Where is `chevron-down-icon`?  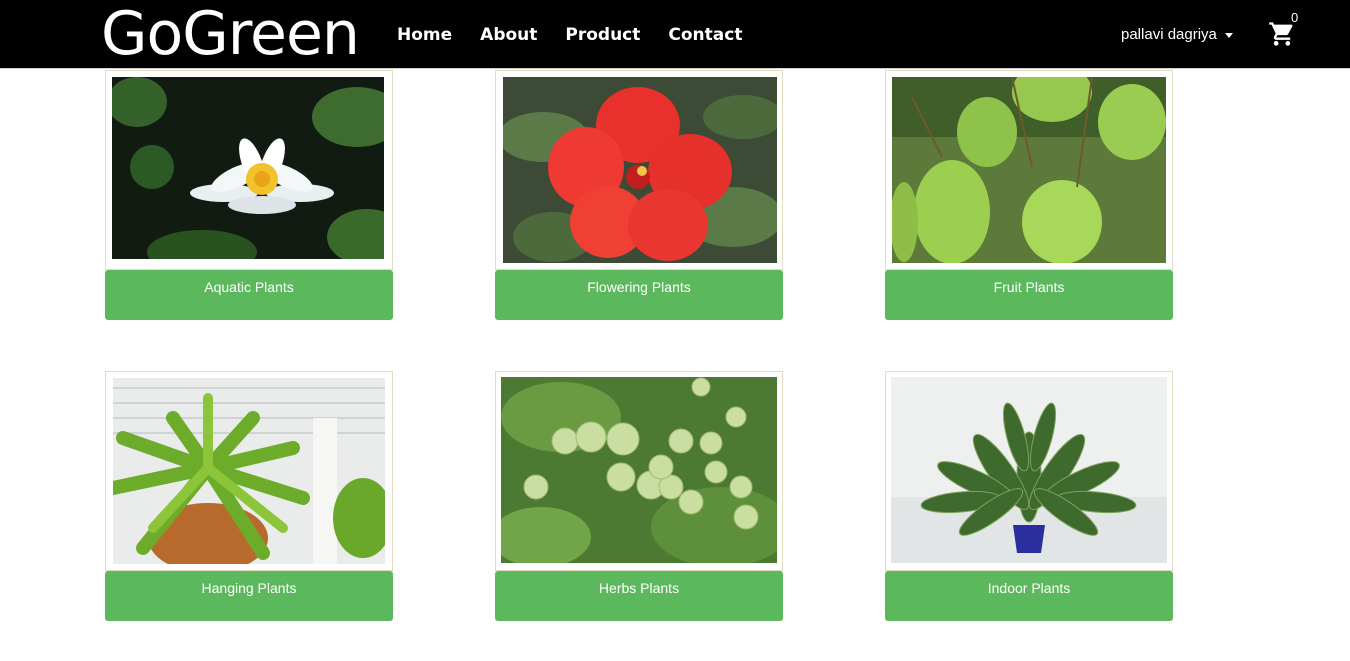 chevron-down-icon is located at coordinates (1228, 35).